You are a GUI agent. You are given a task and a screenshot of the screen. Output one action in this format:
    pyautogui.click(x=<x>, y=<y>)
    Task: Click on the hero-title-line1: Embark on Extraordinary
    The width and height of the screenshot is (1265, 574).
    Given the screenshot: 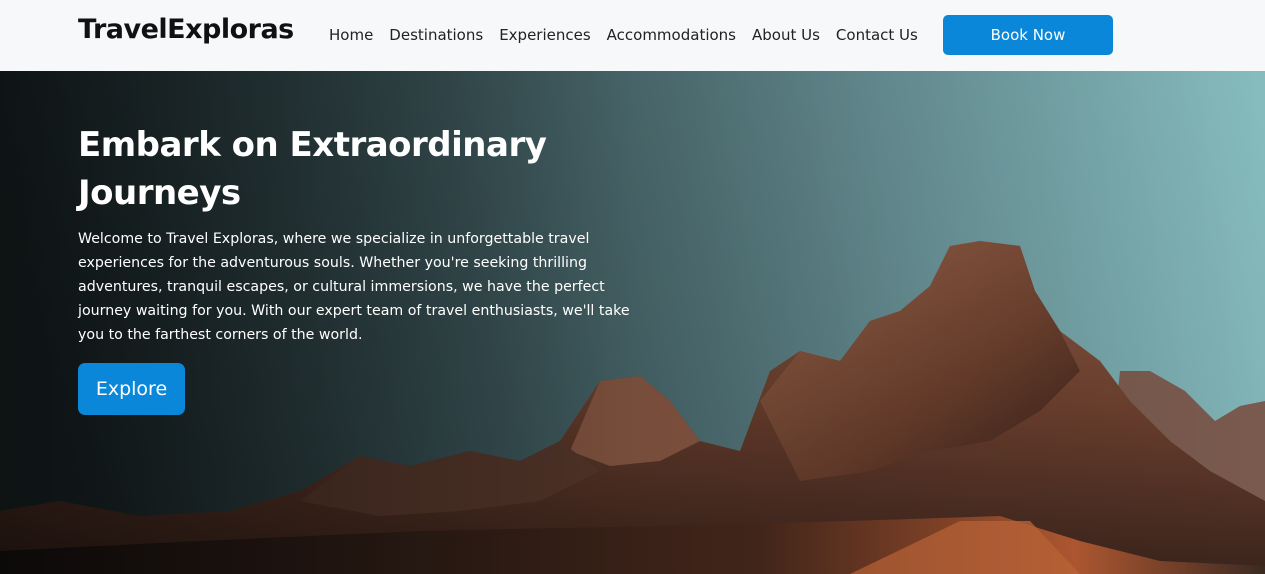 What is the action you would take?
    pyautogui.click(x=312, y=145)
    